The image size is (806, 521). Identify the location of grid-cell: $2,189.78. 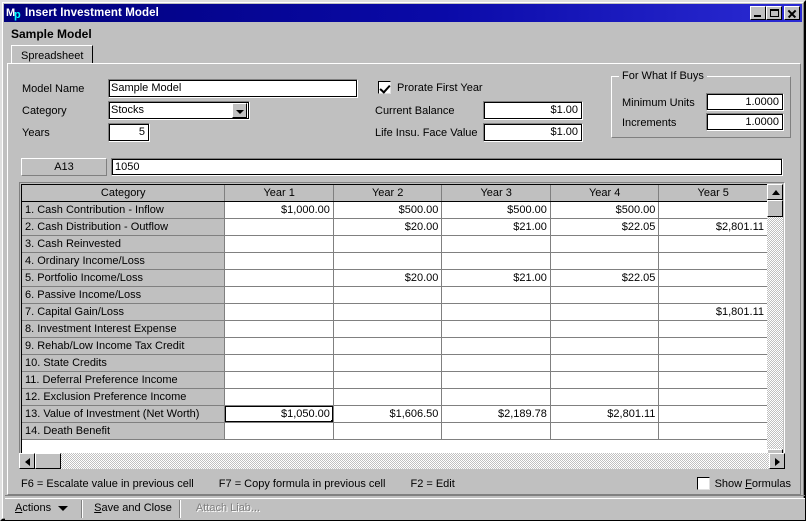
(496, 414).